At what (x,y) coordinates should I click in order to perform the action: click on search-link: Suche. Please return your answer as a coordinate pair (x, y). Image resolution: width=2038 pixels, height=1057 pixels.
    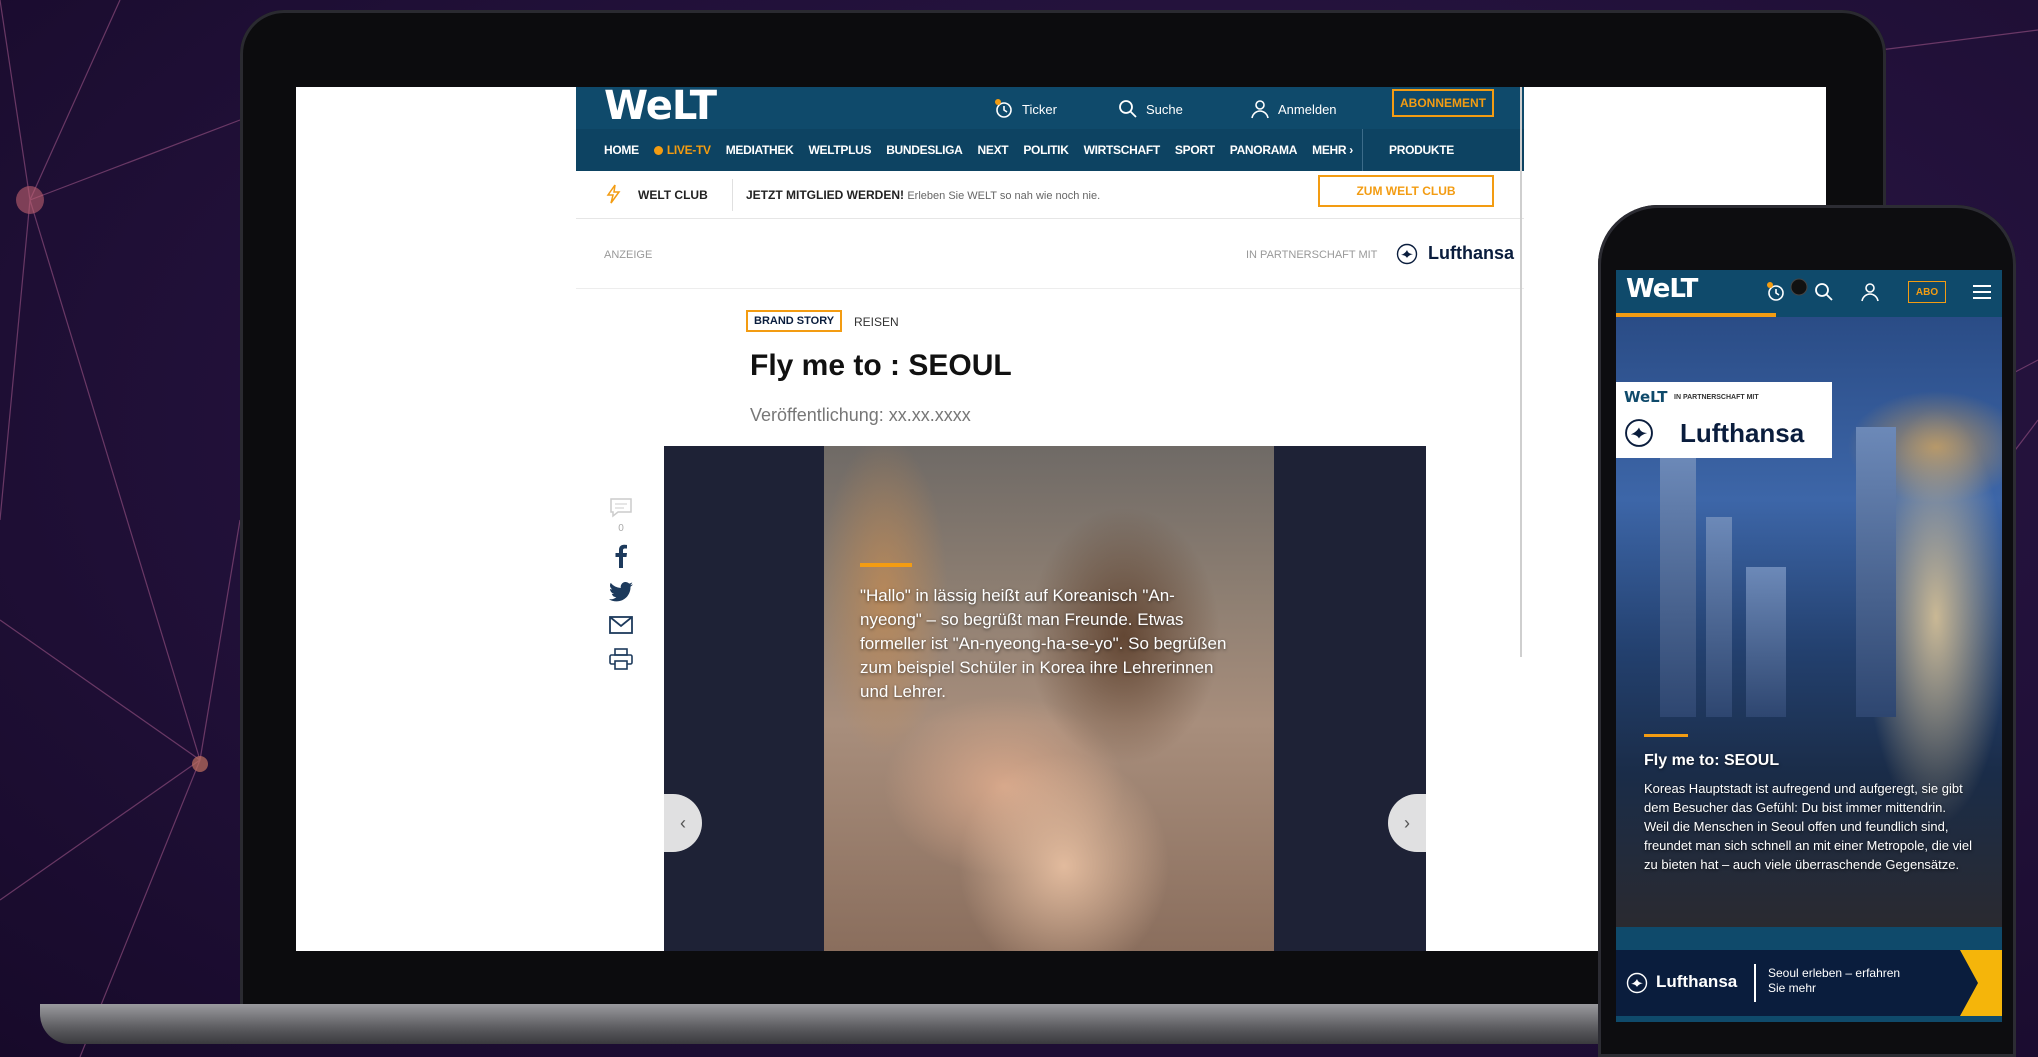
    Looking at the image, I should click on (1150, 109).